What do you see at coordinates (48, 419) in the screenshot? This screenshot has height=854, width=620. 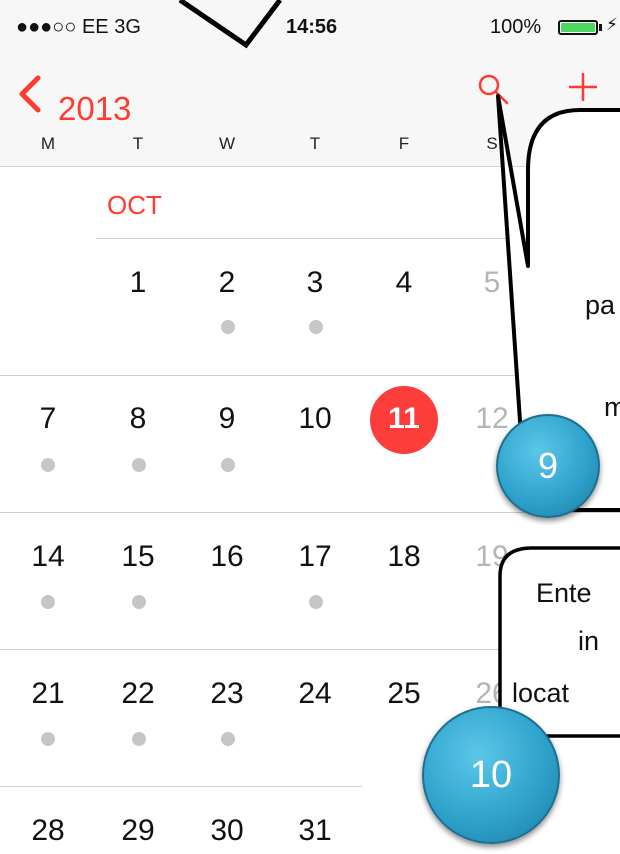 I see `calendar-day: 7` at bounding box center [48, 419].